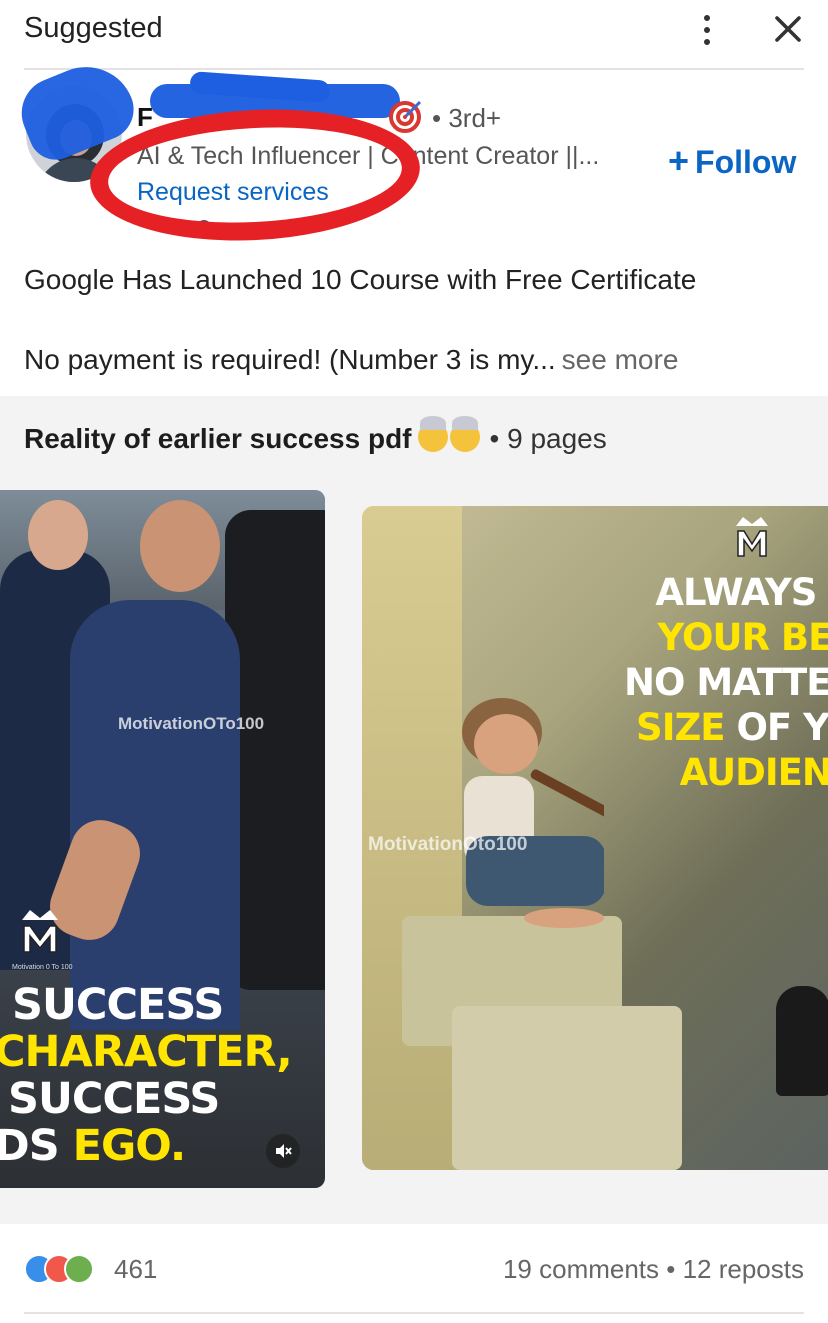 The image size is (828, 1323). Describe the element at coordinates (679, 160) in the screenshot. I see `plus-icon: +` at that location.